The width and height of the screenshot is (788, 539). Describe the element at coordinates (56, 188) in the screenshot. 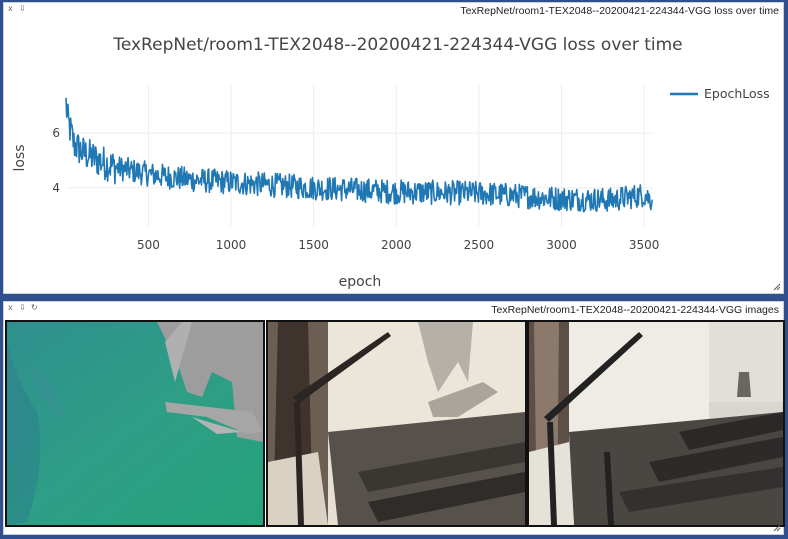

I see `y-tick-label: 4` at that location.